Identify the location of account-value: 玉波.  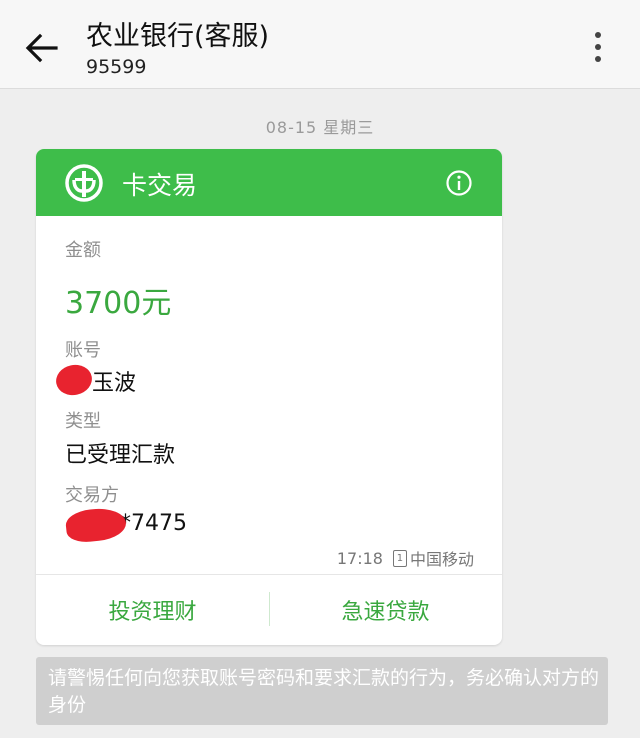
(114, 383).